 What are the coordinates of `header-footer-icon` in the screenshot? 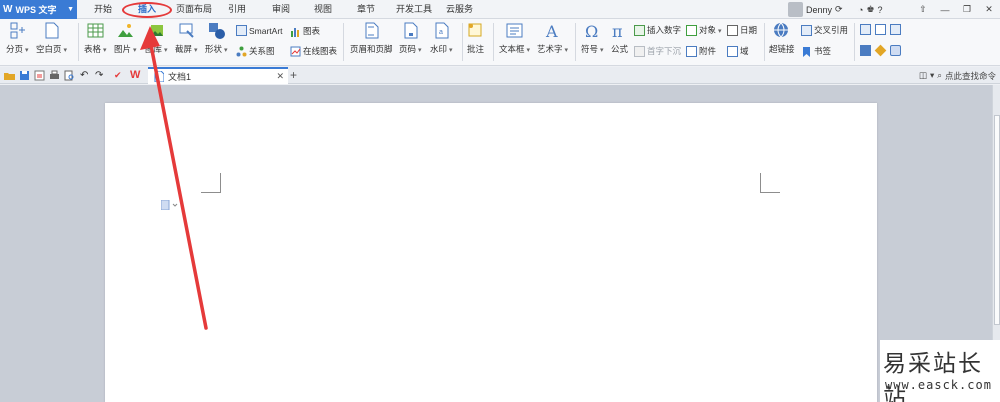 It's located at (372, 30).